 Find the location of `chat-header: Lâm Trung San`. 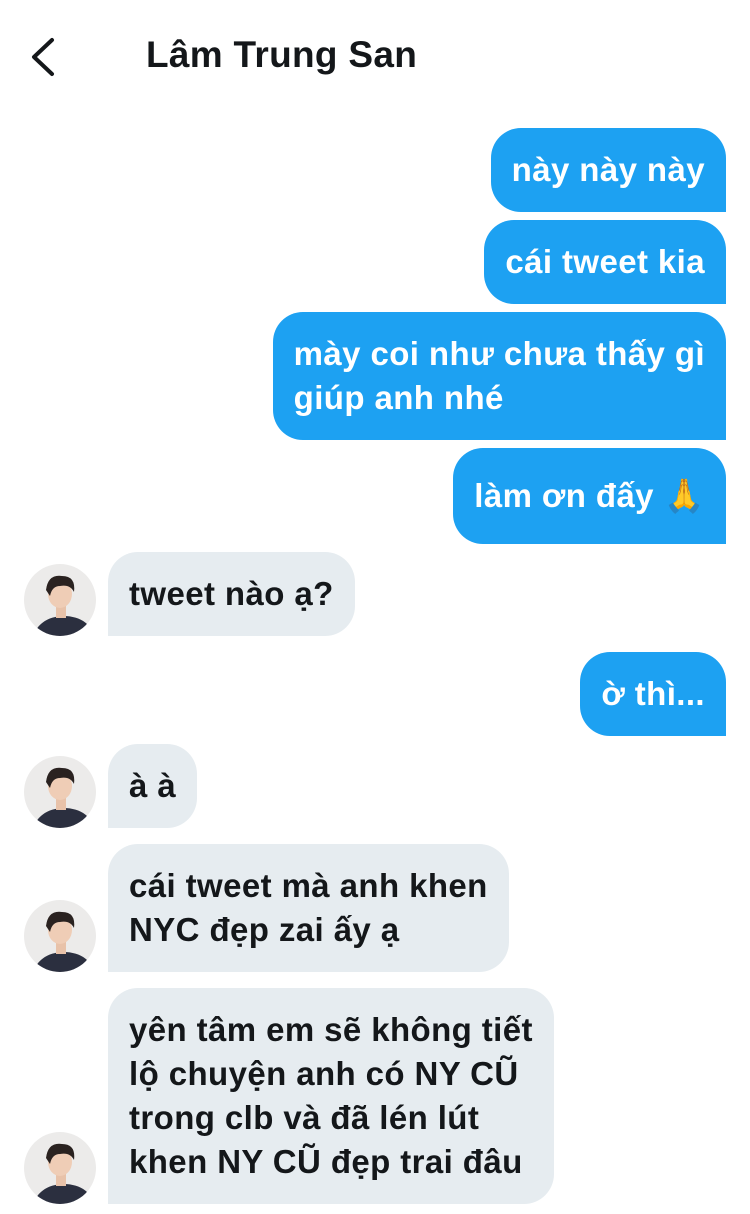

chat-header: Lâm Trung San is located at coordinates (375, 56).